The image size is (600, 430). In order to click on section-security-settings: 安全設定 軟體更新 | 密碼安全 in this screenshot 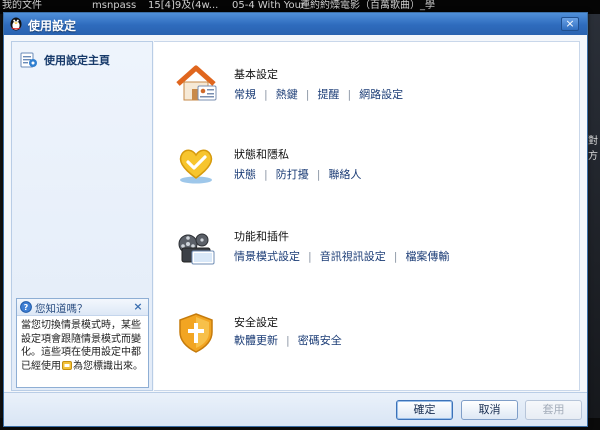, I will do `click(366, 345)`.